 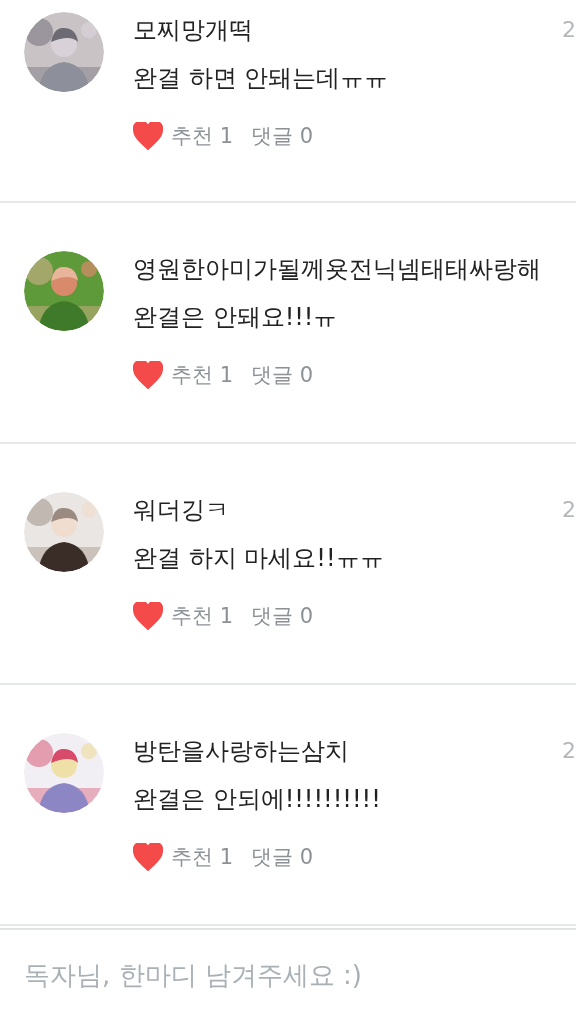 What do you see at coordinates (288, 975) in the screenshot?
I see `comment-input: 독자님, 한마디 남겨주세요 :)` at bounding box center [288, 975].